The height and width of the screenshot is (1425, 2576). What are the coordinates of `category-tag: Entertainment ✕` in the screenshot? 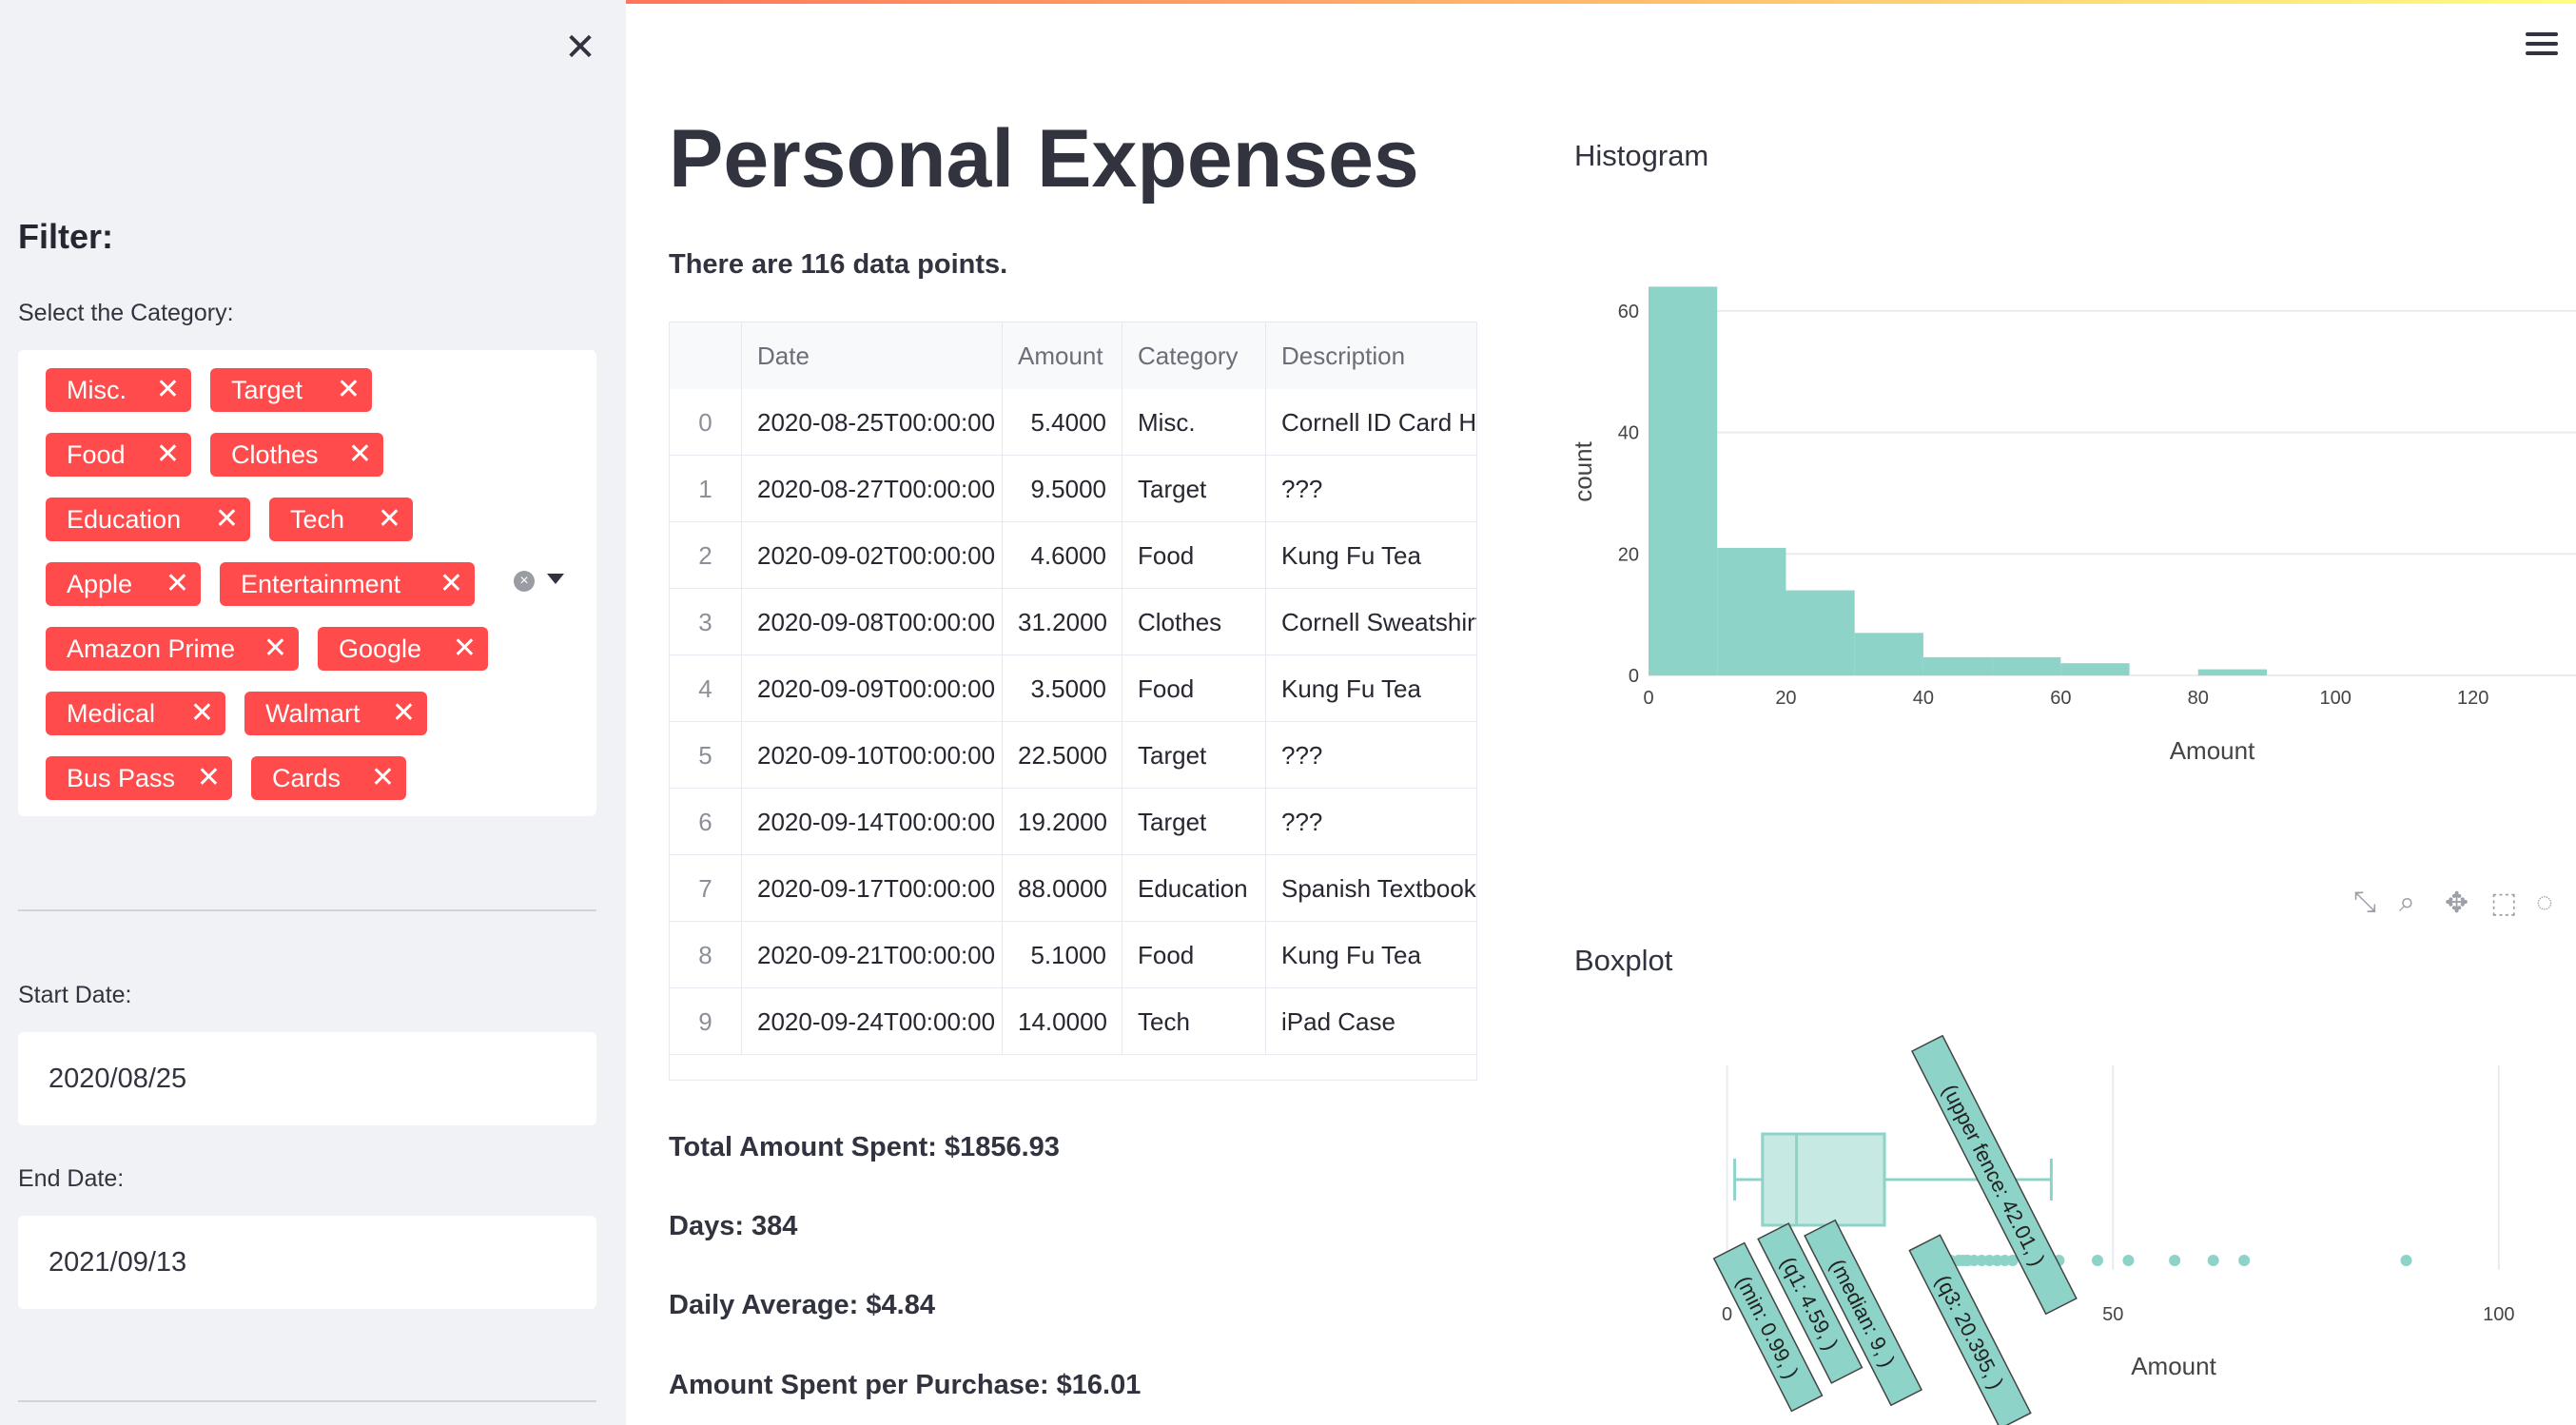 It's located at (347, 584).